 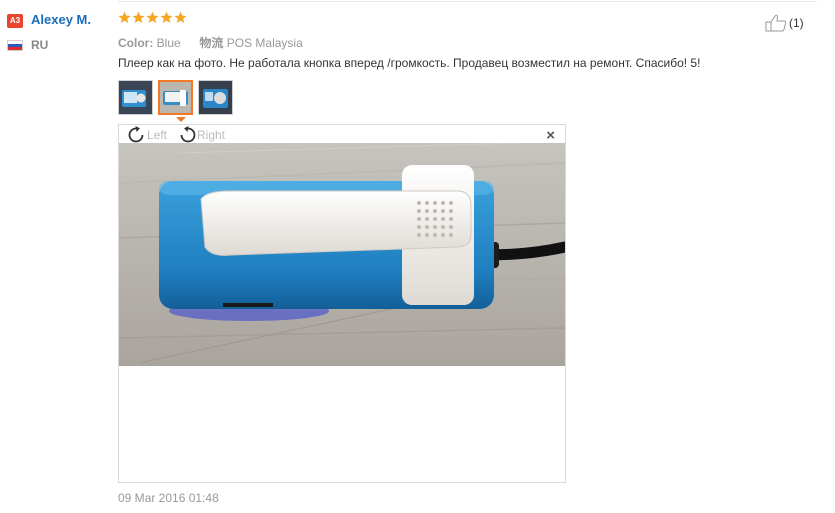 What do you see at coordinates (136, 134) in the screenshot?
I see `rotate-left-icon` at bounding box center [136, 134].